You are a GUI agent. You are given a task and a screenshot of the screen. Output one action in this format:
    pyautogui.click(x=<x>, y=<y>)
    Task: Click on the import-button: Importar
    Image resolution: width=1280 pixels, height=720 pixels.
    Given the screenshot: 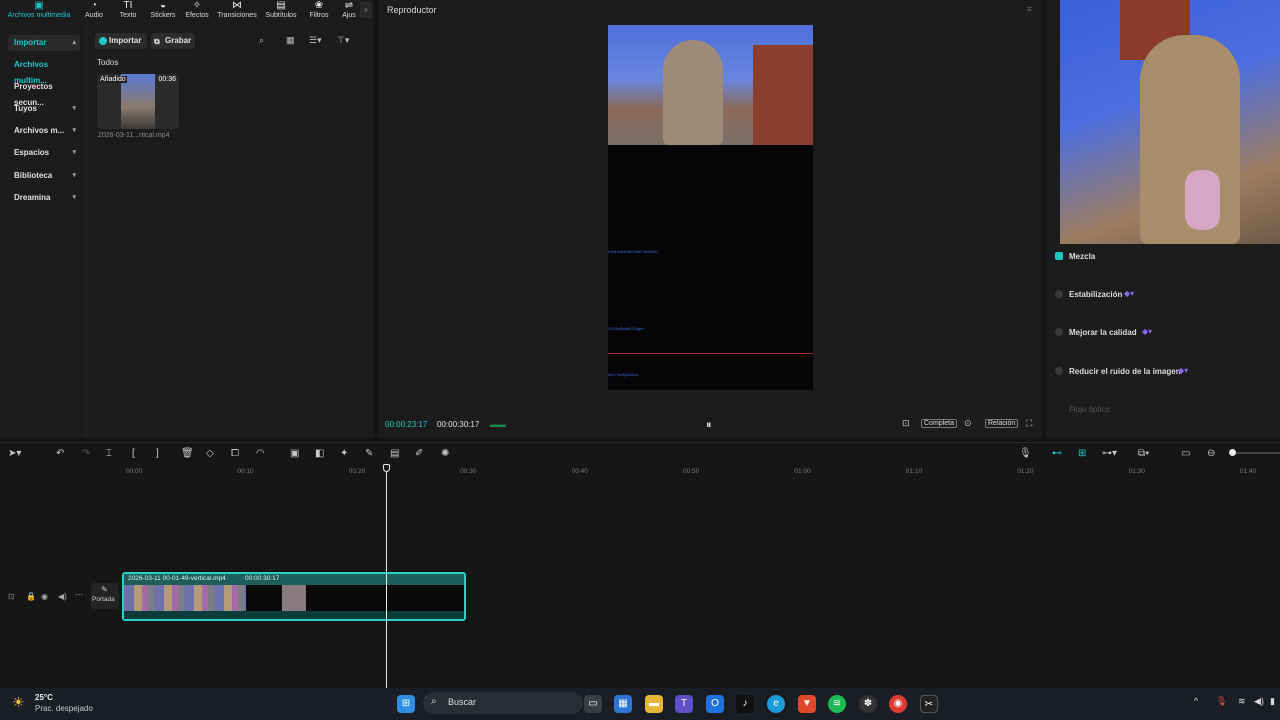 What is the action you would take?
    pyautogui.click(x=121, y=41)
    